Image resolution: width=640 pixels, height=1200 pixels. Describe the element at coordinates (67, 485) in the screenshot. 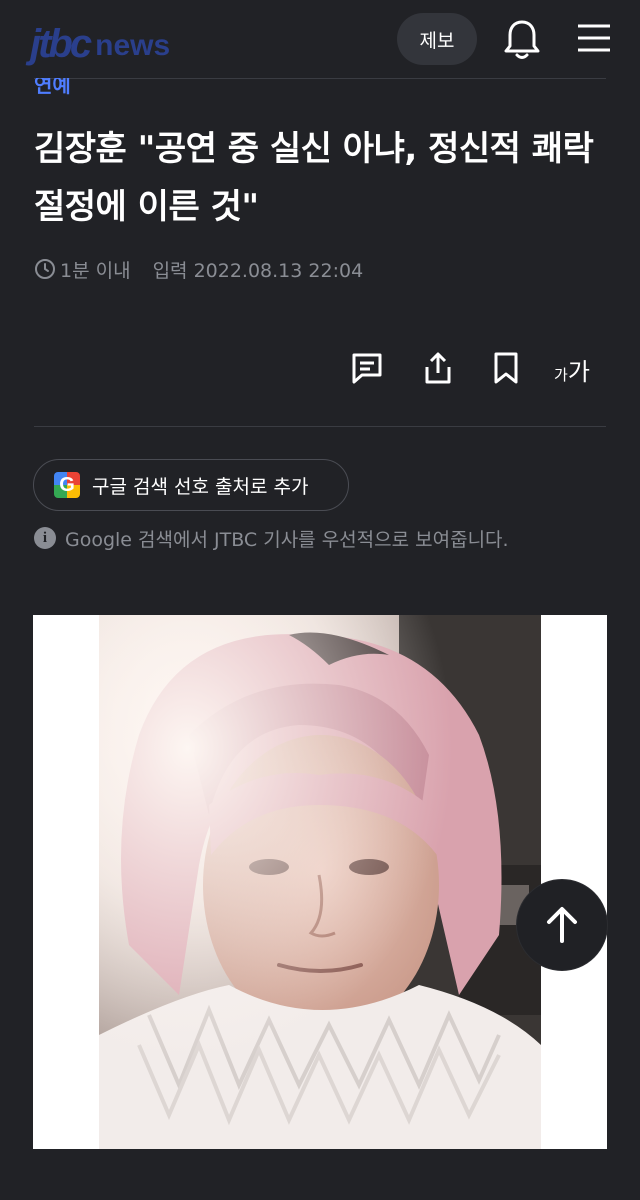

I see `google-logo-icon: G` at that location.